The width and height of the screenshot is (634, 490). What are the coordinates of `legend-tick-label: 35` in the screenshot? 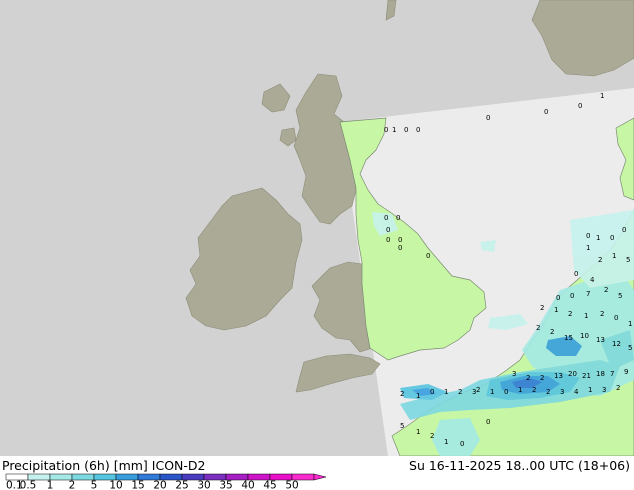 It's located at (225, 485).